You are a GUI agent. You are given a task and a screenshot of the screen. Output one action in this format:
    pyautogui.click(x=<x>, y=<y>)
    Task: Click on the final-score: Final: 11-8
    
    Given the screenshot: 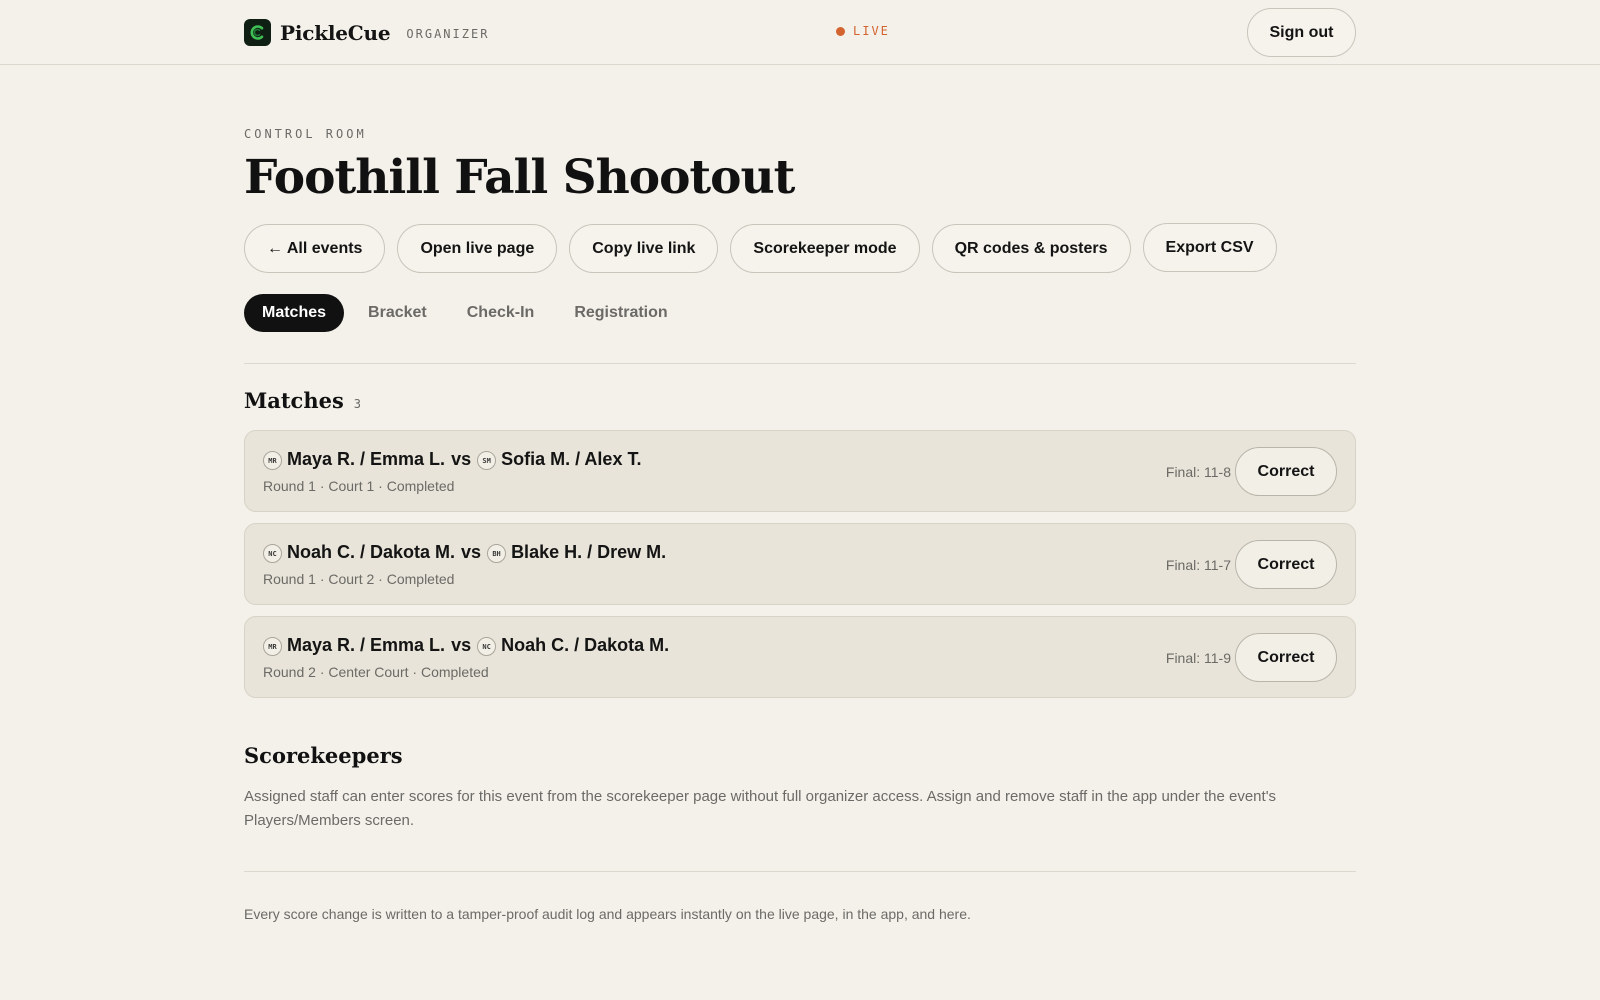 What is the action you would take?
    pyautogui.click(x=1198, y=472)
    